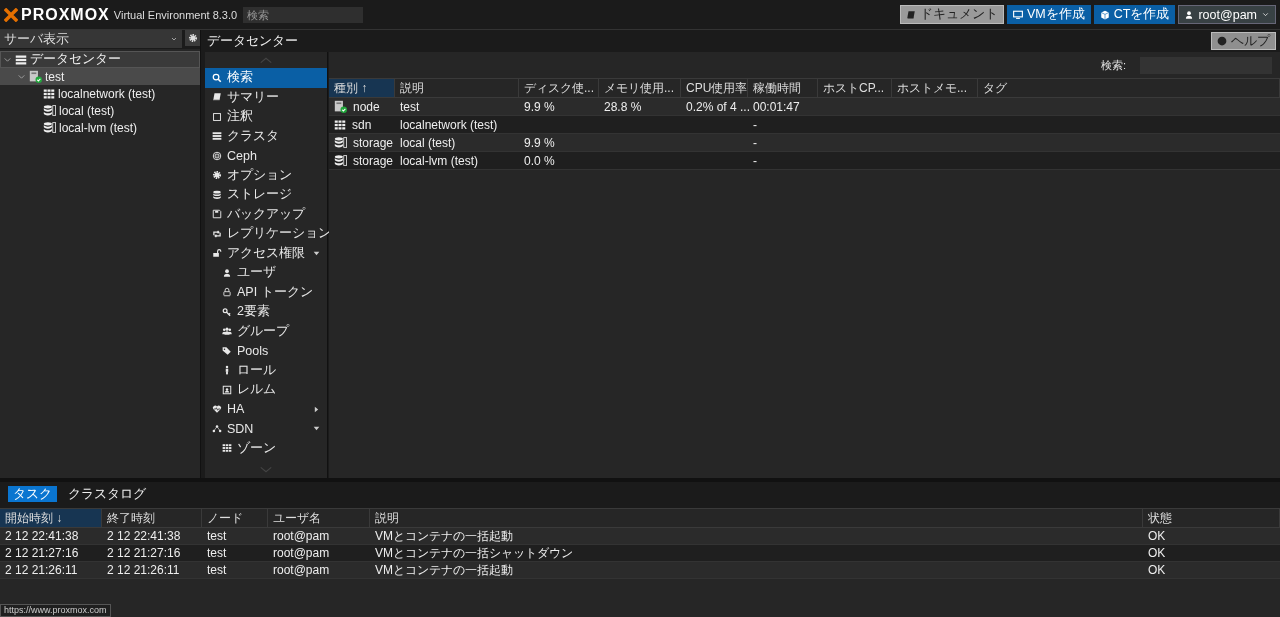 The width and height of the screenshot is (1280, 617). What do you see at coordinates (911, 14) in the screenshot?
I see `book-icon` at bounding box center [911, 14].